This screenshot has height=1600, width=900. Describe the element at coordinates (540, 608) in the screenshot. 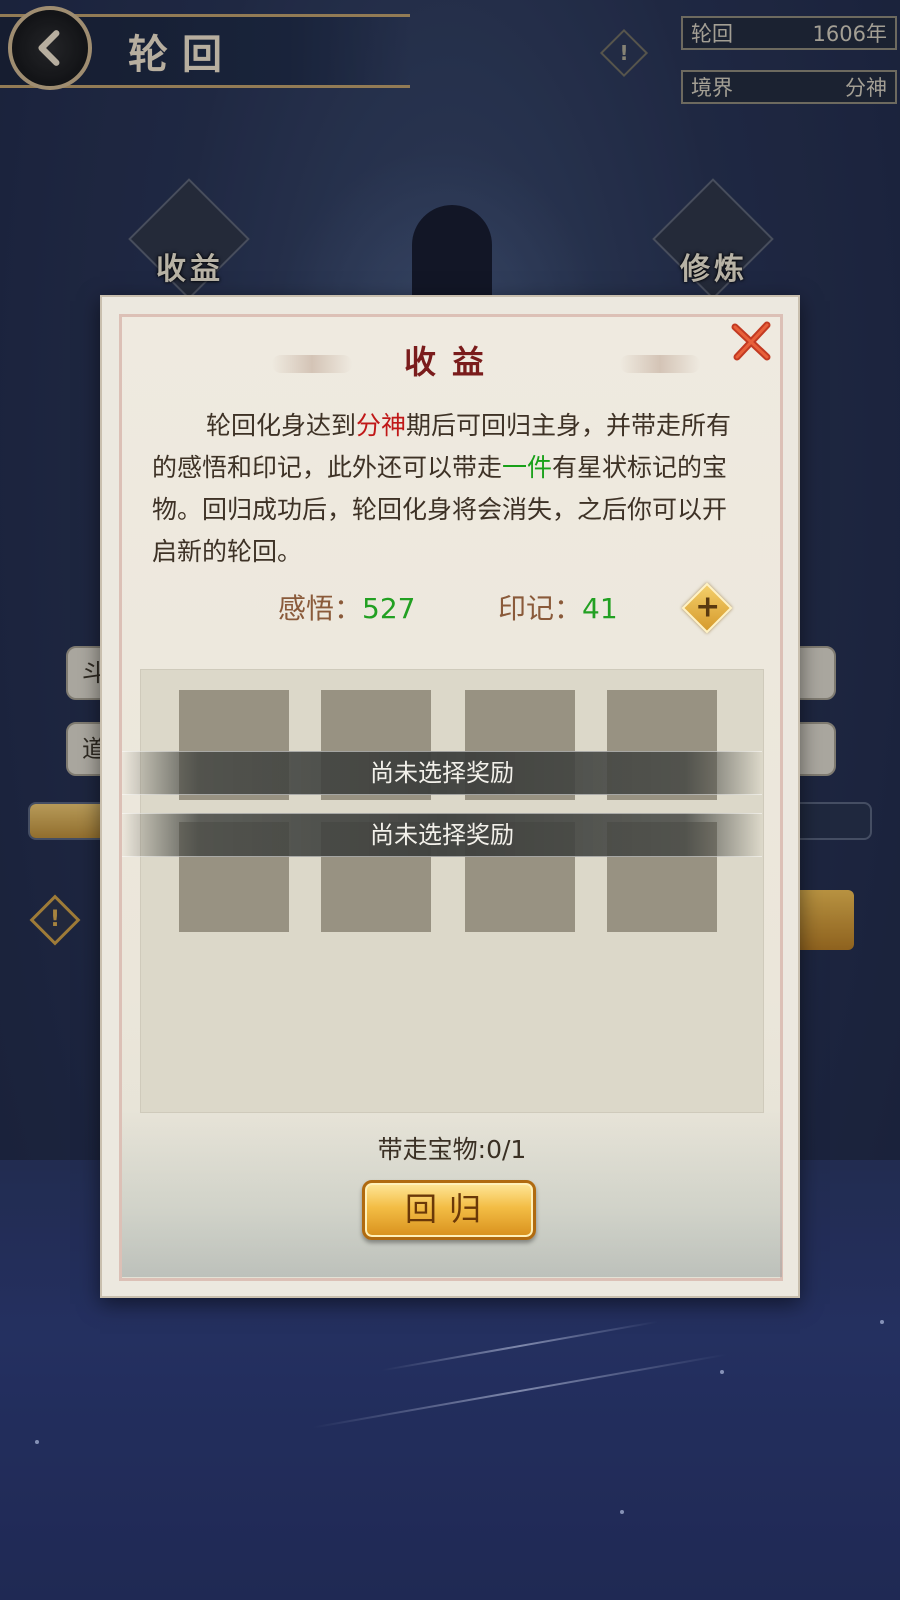

I see `mark-label: 印记：` at that location.